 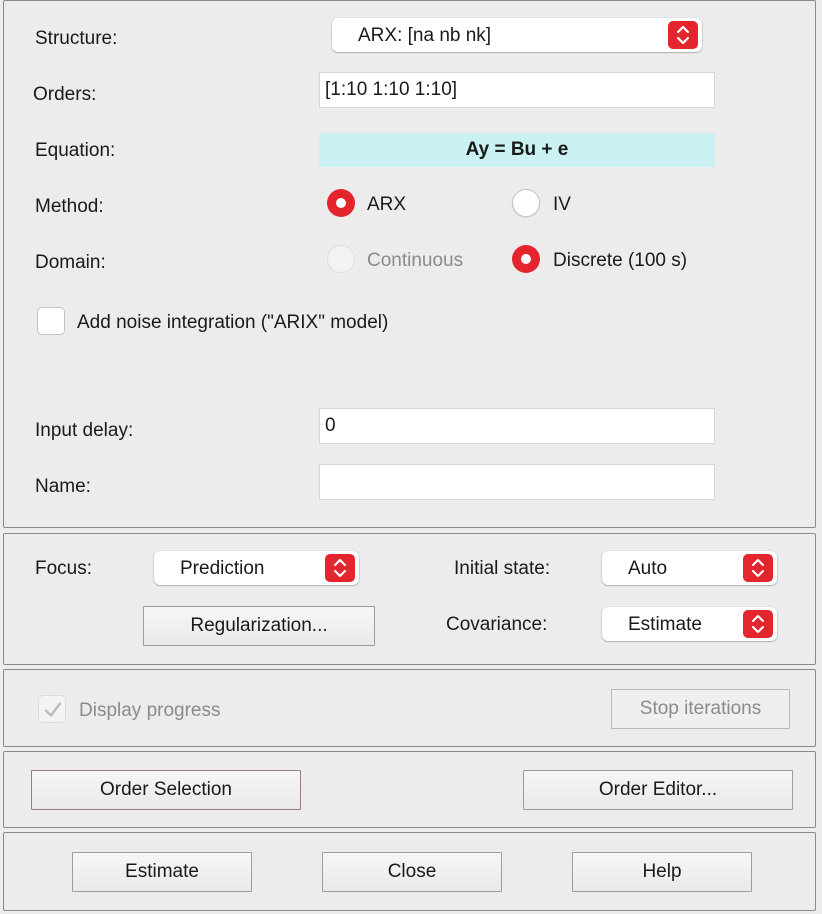 What do you see at coordinates (526, 203) in the screenshot?
I see `method-iv-radio` at bounding box center [526, 203].